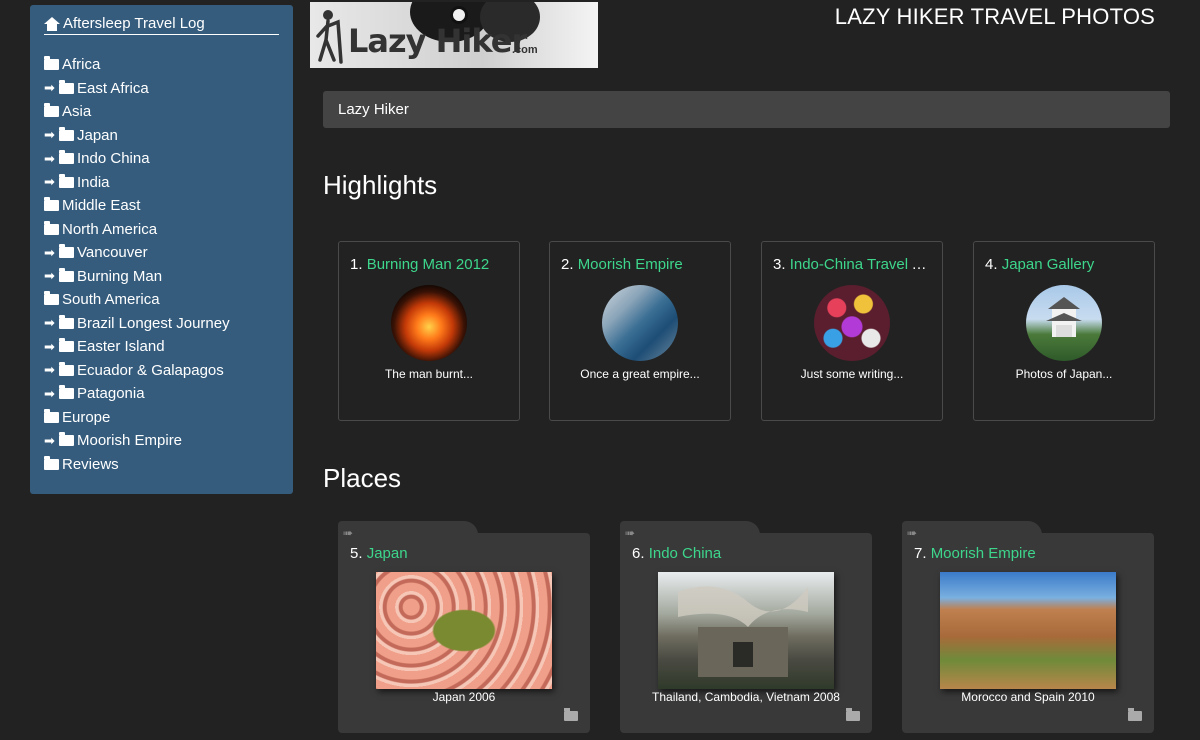  Describe the element at coordinates (685, 553) in the screenshot. I see `card-link: Indo China` at that location.